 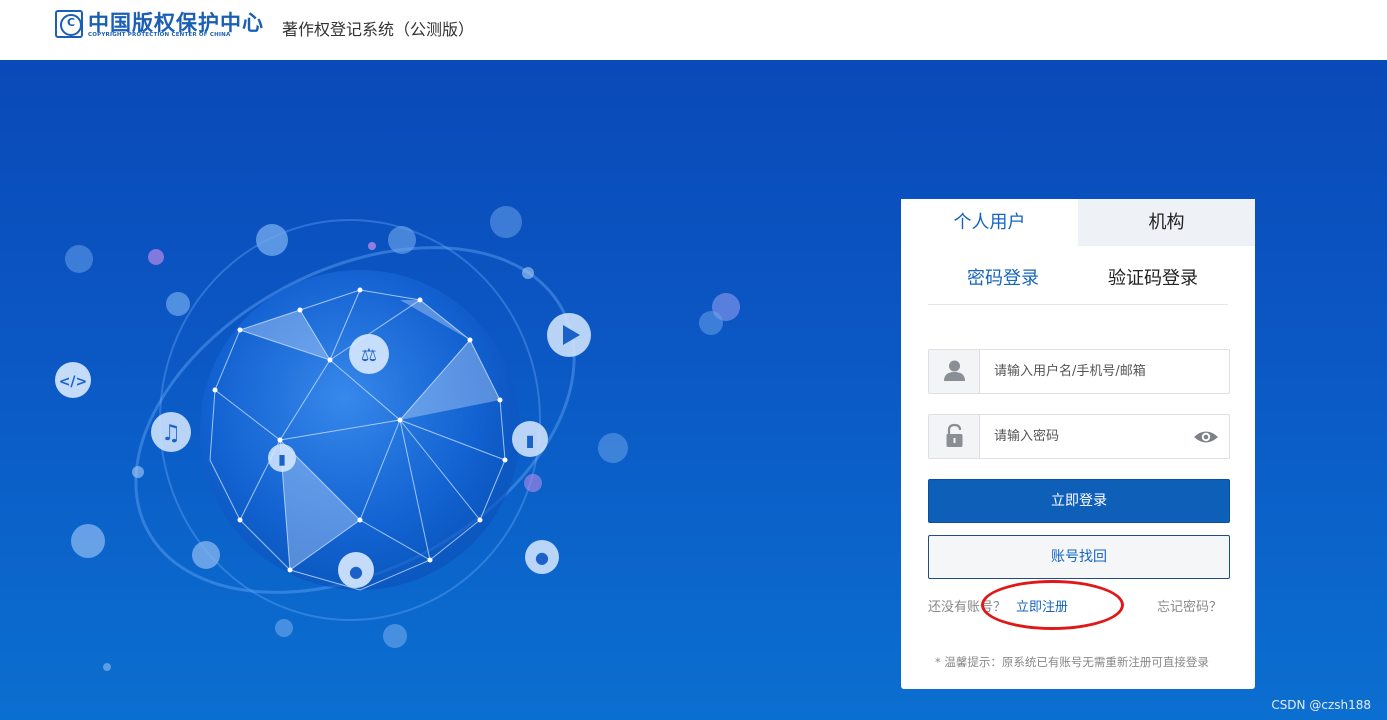 I want to click on login-tip: * 温馨提示：原系统已有账号无需重新注册可直接登录, so click(x=1072, y=662).